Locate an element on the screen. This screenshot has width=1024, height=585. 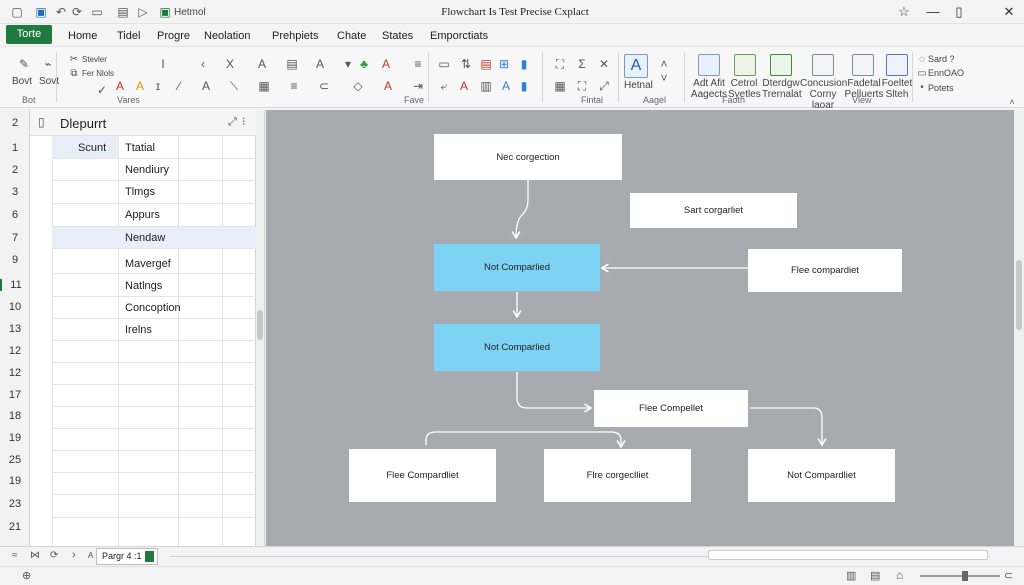
chart-icon: ▮ is located at coordinates (524, 64).